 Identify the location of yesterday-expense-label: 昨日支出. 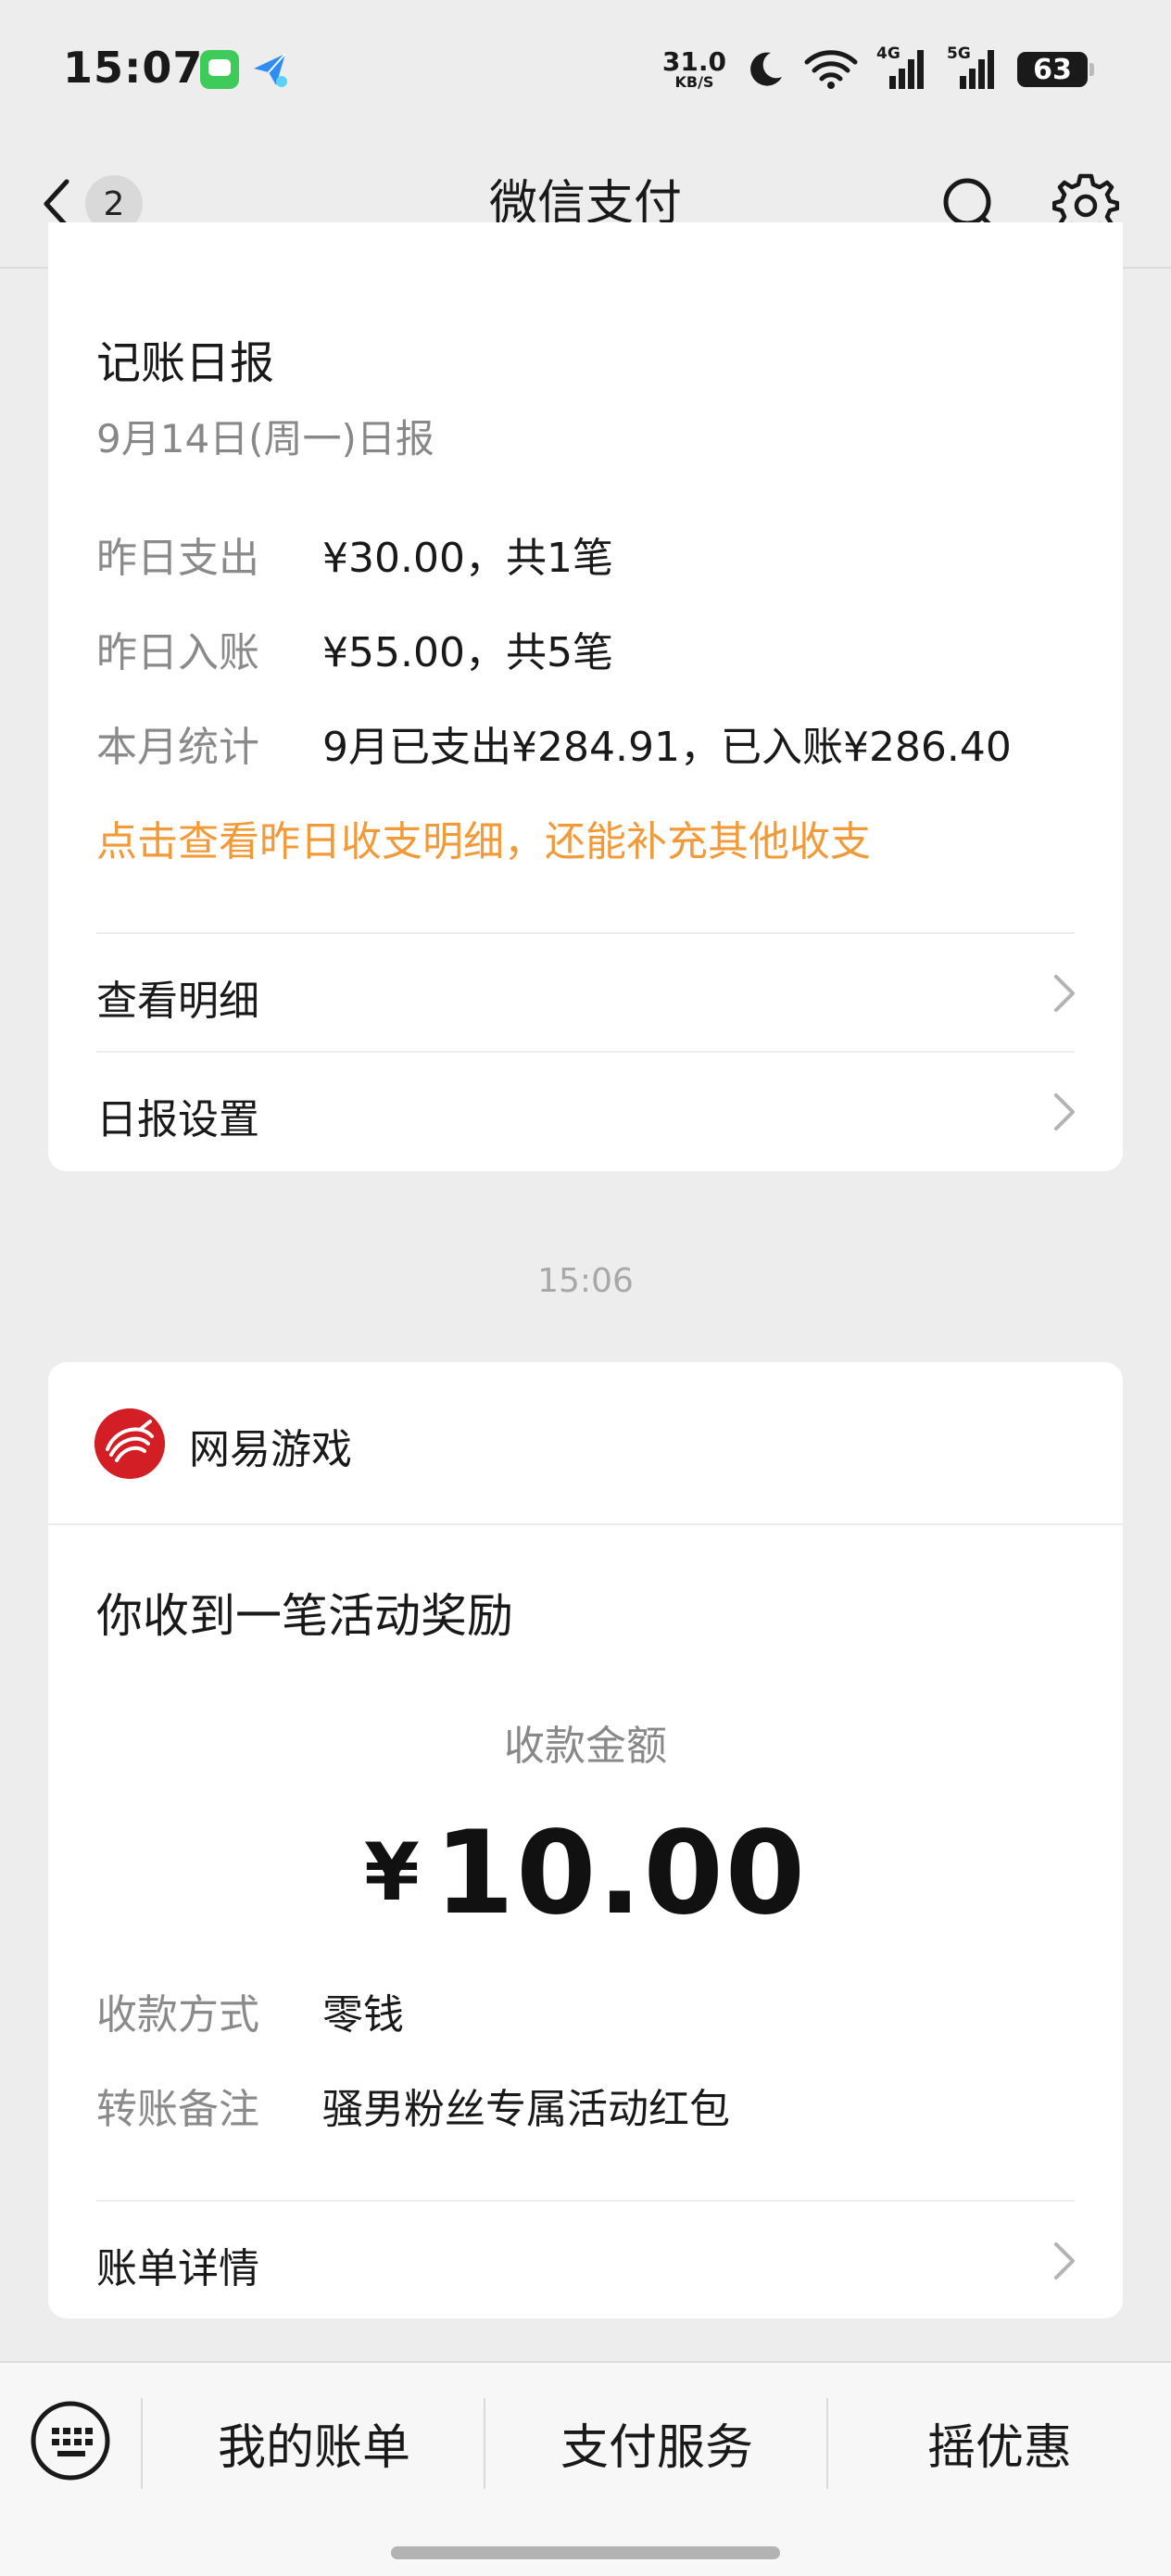
(178, 558).